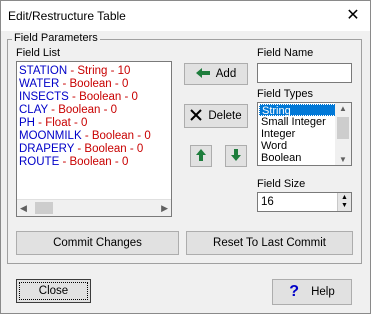 Image resolution: width=371 pixels, height=314 pixels. What do you see at coordinates (304, 73) in the screenshot?
I see `field-name-input` at bounding box center [304, 73].